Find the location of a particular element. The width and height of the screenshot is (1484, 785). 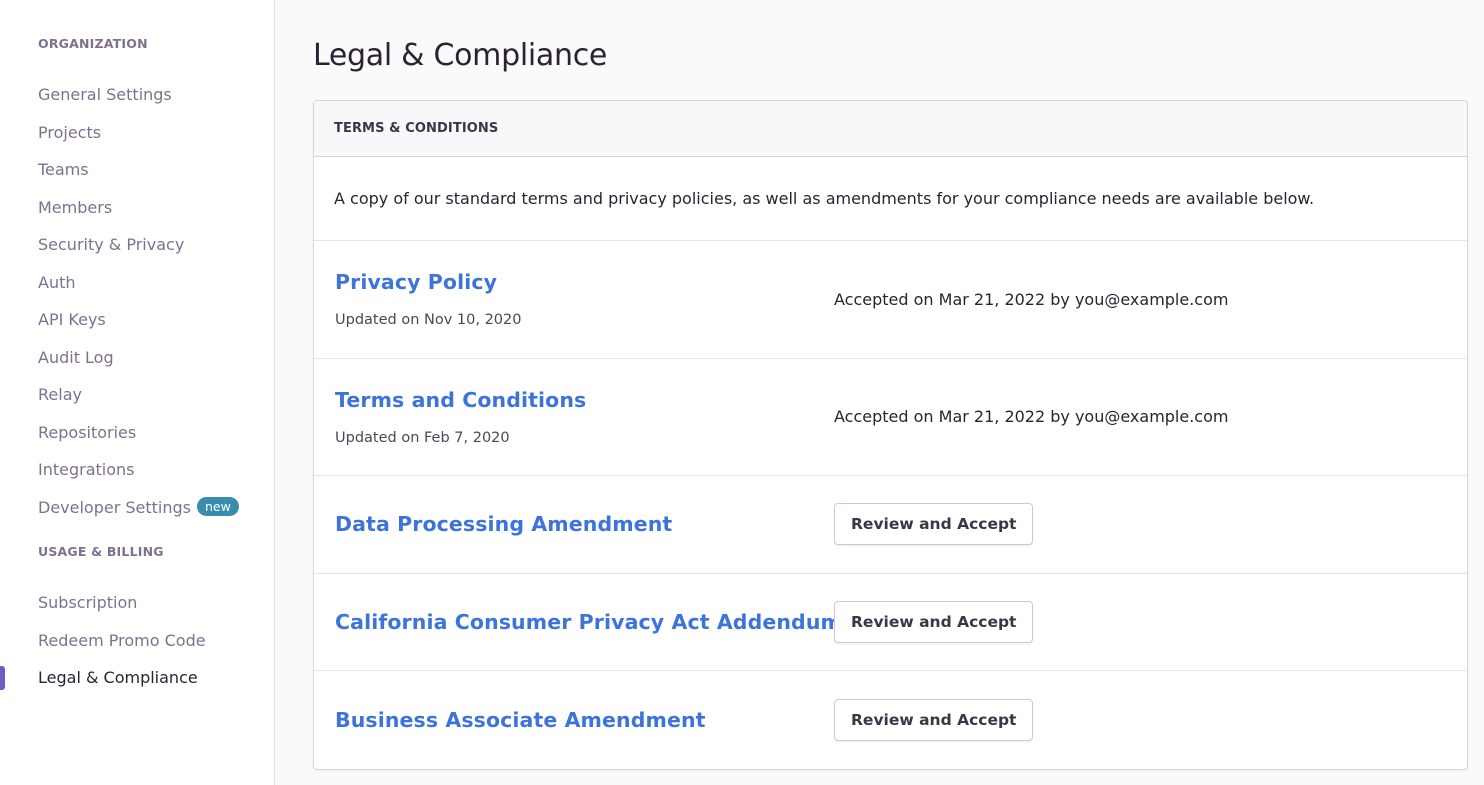

sidebar-item-subscription: Subscription is located at coordinates (137, 603).